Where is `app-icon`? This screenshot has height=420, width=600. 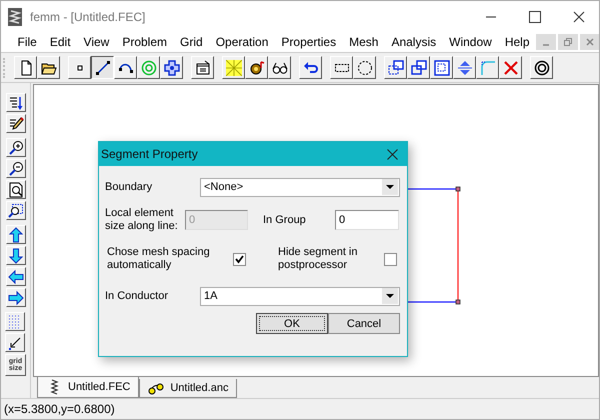
app-icon is located at coordinates (15, 17).